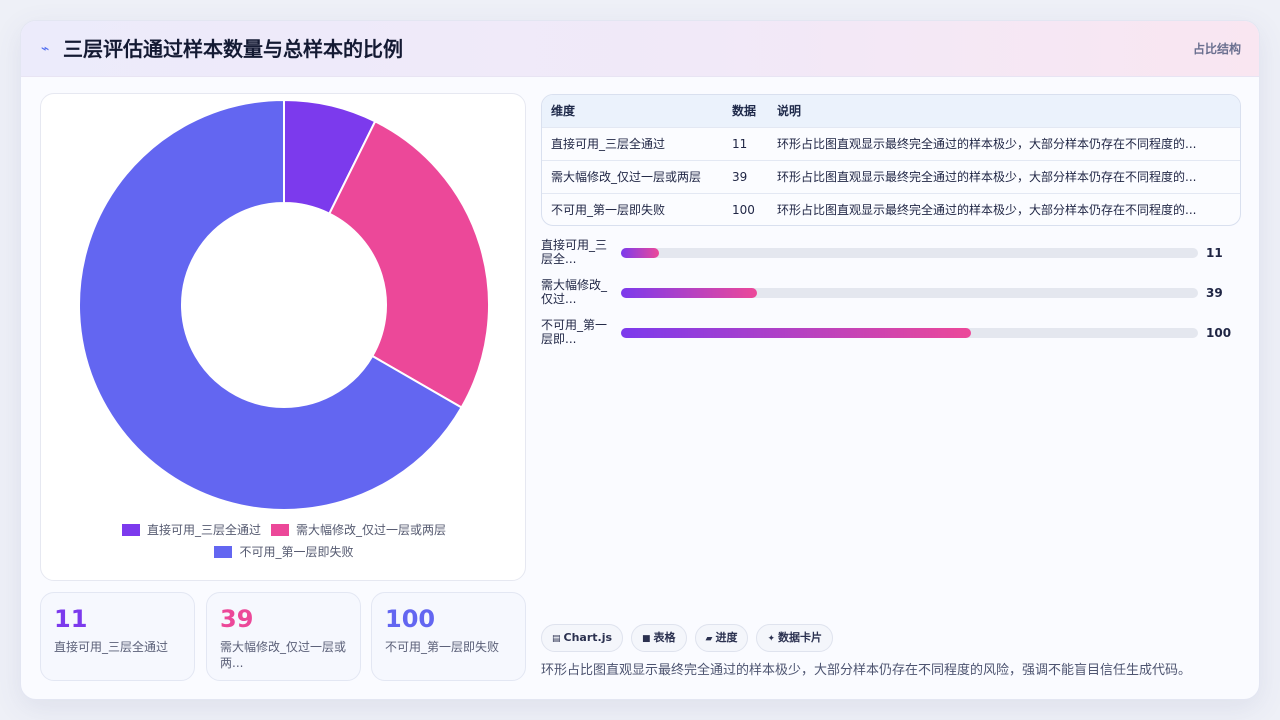  I want to click on table-cell-name: 需大幅修改_仅过一层或两层, so click(626, 177).